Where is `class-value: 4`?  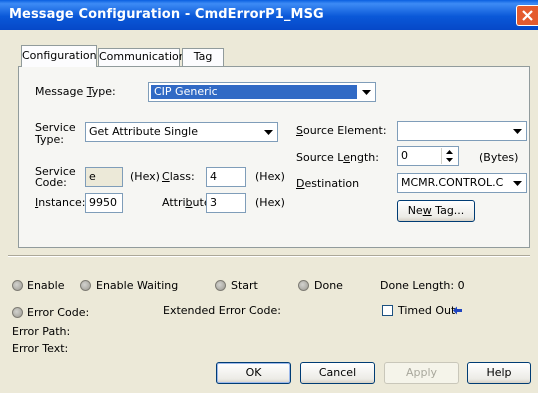 class-value: 4 is located at coordinates (213, 176).